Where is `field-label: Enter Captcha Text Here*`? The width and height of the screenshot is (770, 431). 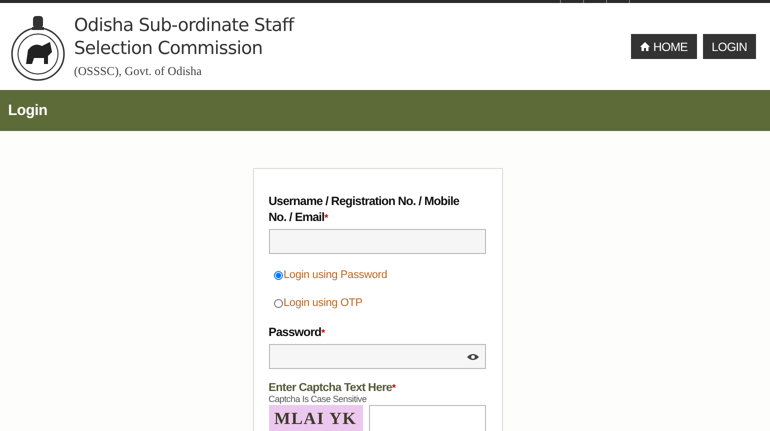
field-label: Enter Captcha Text Here* is located at coordinates (332, 388).